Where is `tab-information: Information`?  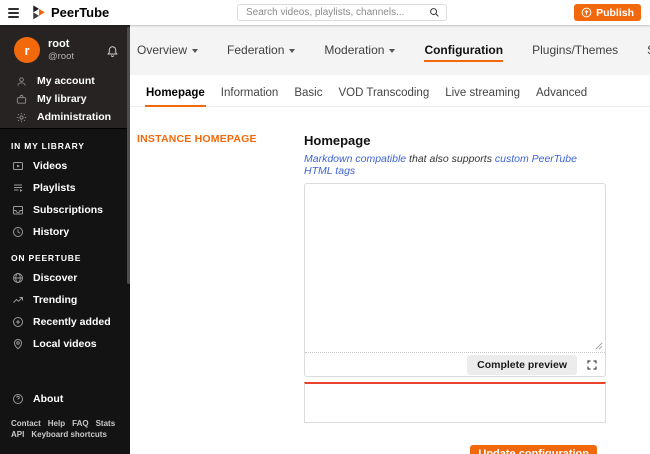
tab-information: Information is located at coordinates (250, 95).